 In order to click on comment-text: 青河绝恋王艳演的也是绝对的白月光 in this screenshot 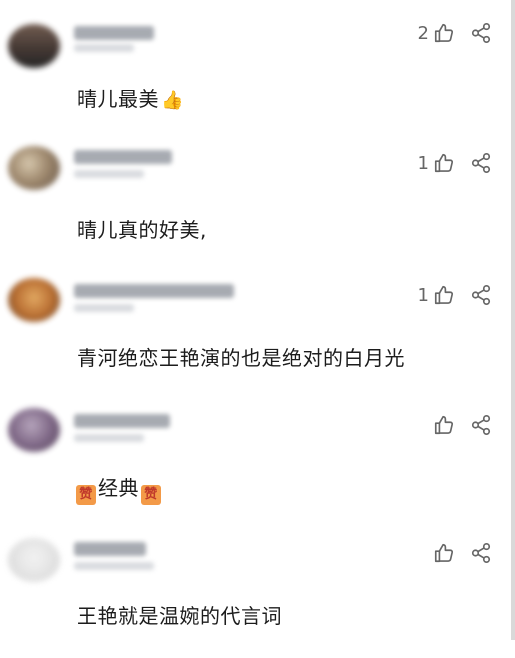, I will do `click(241, 358)`.